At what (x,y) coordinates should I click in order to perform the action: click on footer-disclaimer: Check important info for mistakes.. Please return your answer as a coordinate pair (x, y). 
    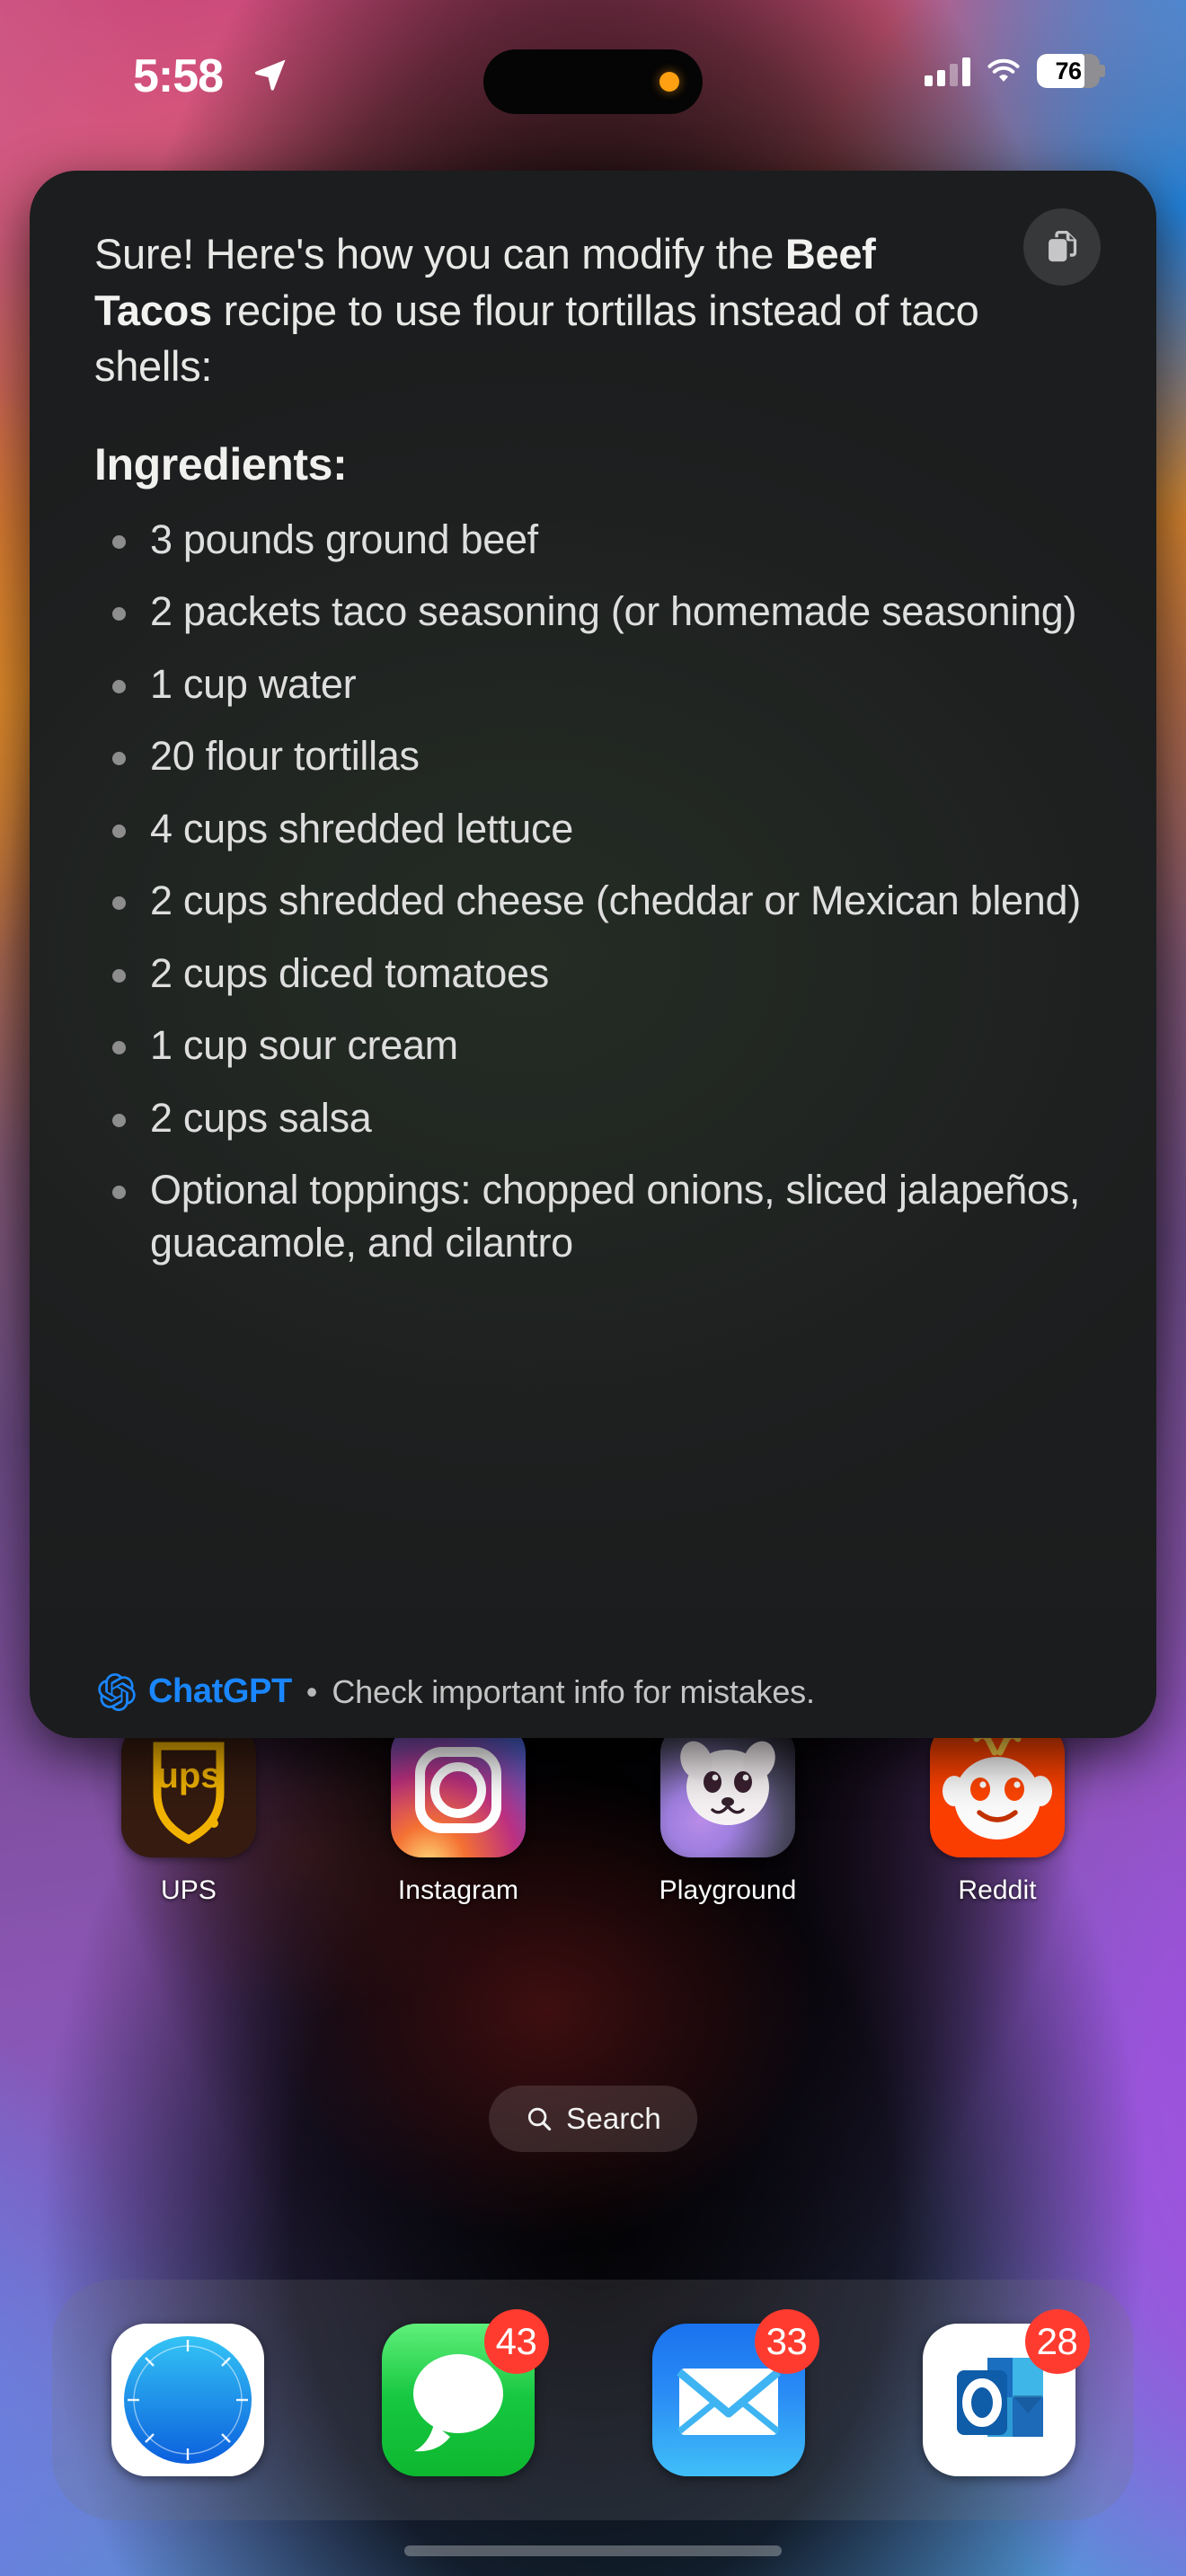
    Looking at the image, I should click on (573, 1691).